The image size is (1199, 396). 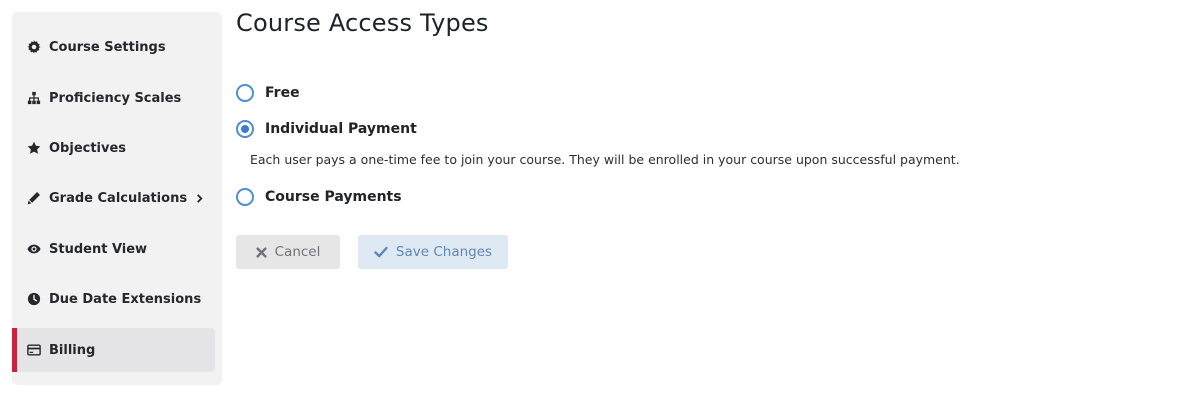 I want to click on pencil-icon, so click(x=34, y=198).